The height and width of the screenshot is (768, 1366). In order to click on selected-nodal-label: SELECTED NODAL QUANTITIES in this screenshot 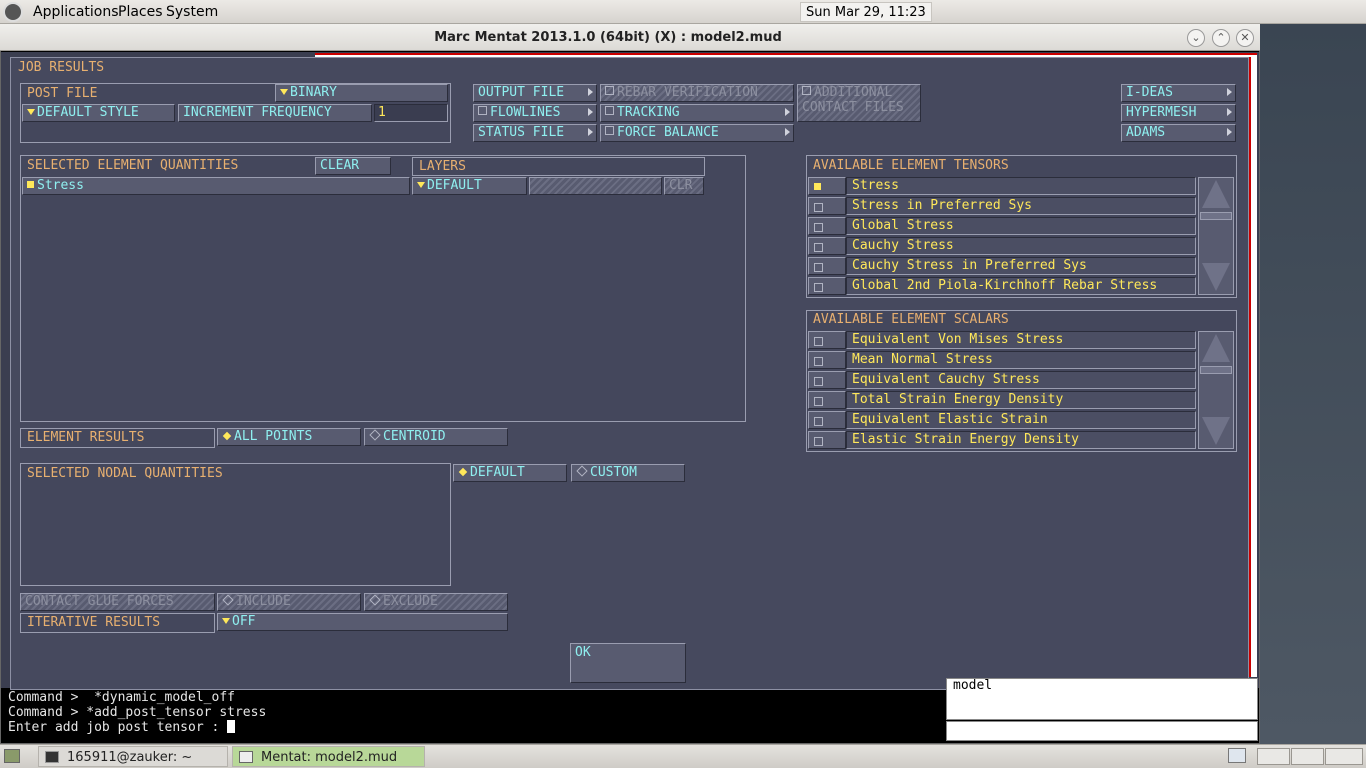, I will do `click(125, 473)`.